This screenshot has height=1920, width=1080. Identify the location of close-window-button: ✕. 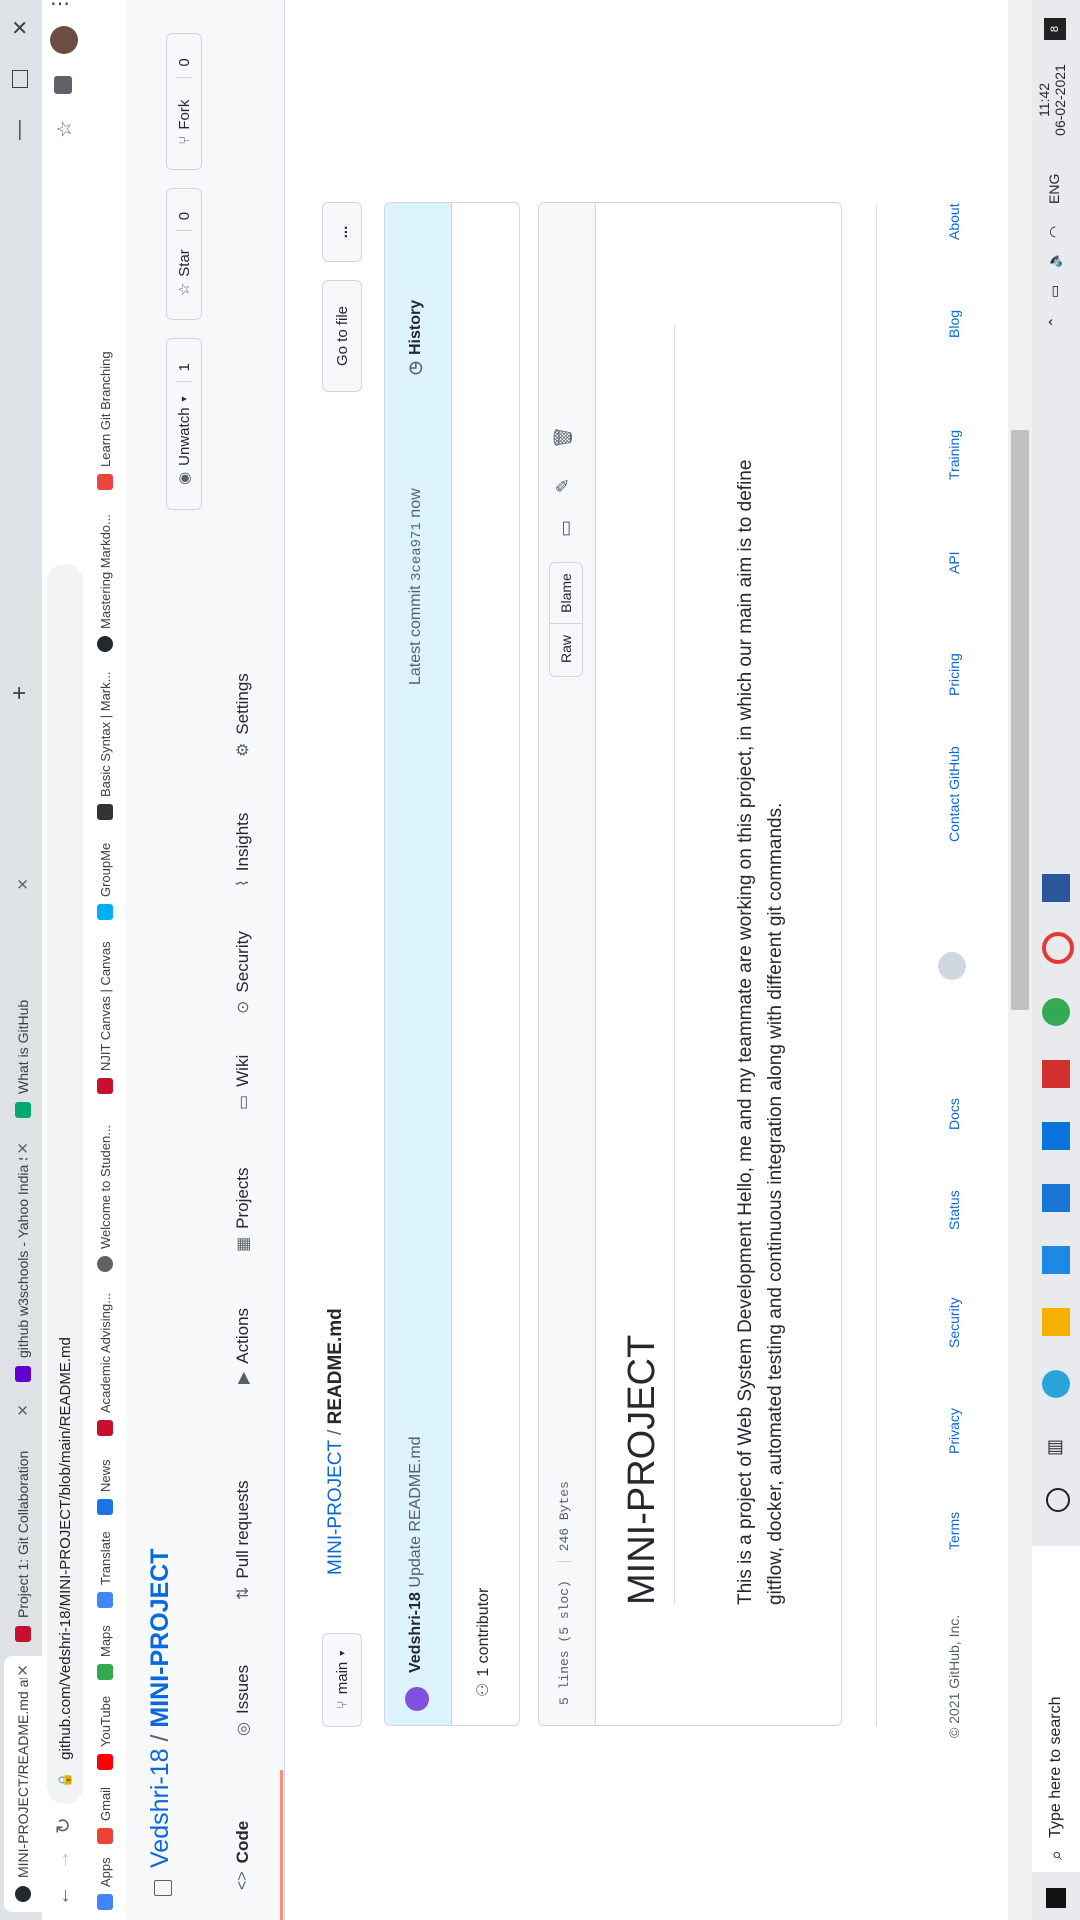
(20, 27).